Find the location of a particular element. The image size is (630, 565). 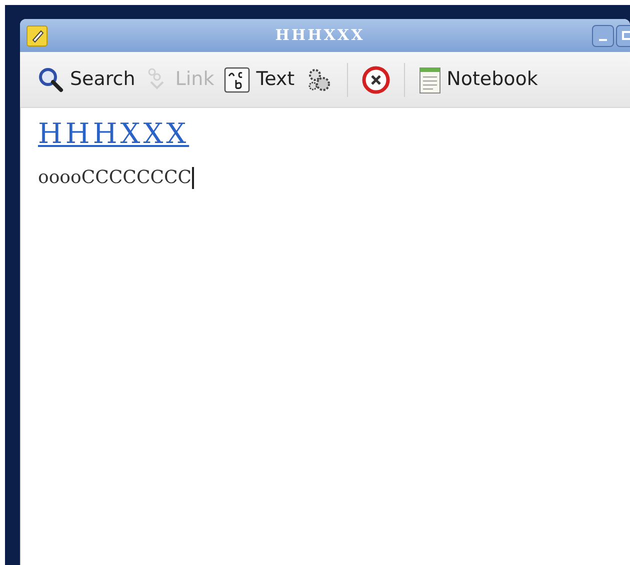

note-body-text: ooooCCCCCCCC is located at coordinates (115, 178).